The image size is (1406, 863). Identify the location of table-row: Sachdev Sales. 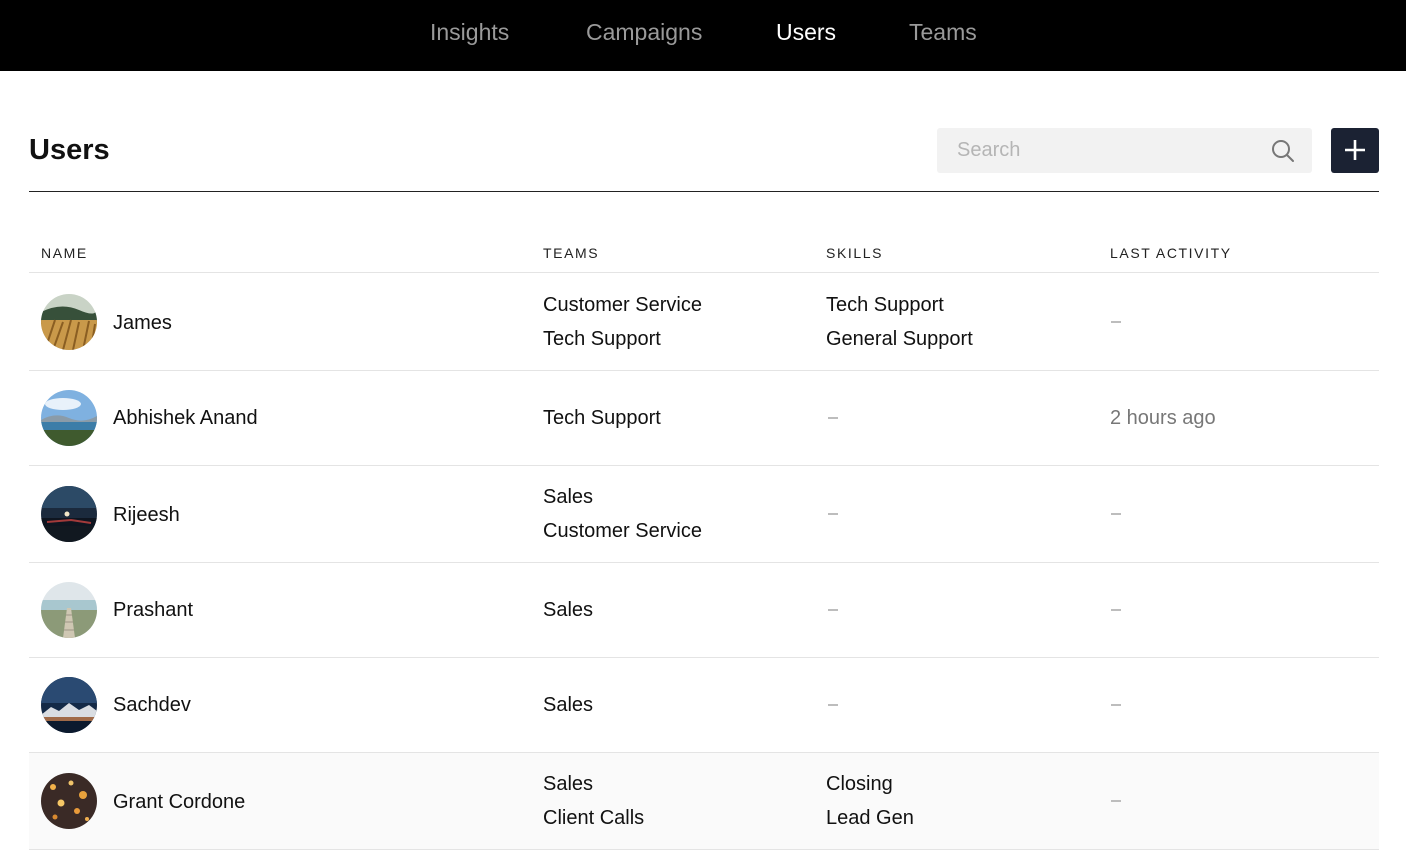
(704, 705).